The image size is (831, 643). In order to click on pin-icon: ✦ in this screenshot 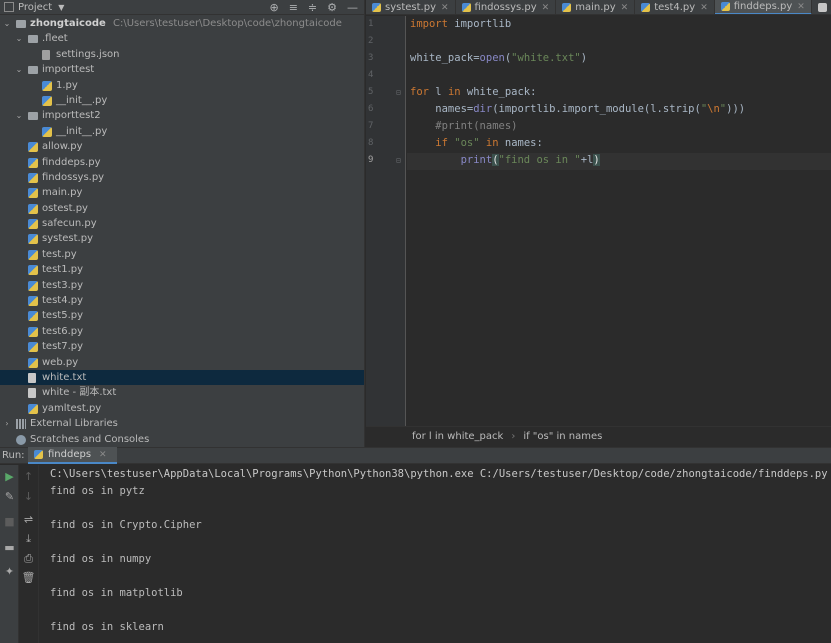, I will do `click(9, 571)`.